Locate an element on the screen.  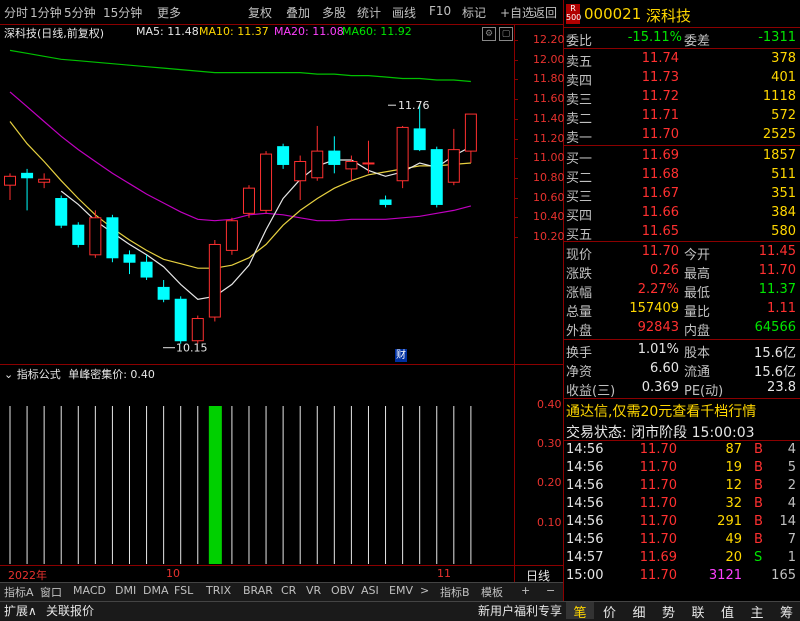
toolbar-item-11: 标记 is located at coordinates (474, 12).